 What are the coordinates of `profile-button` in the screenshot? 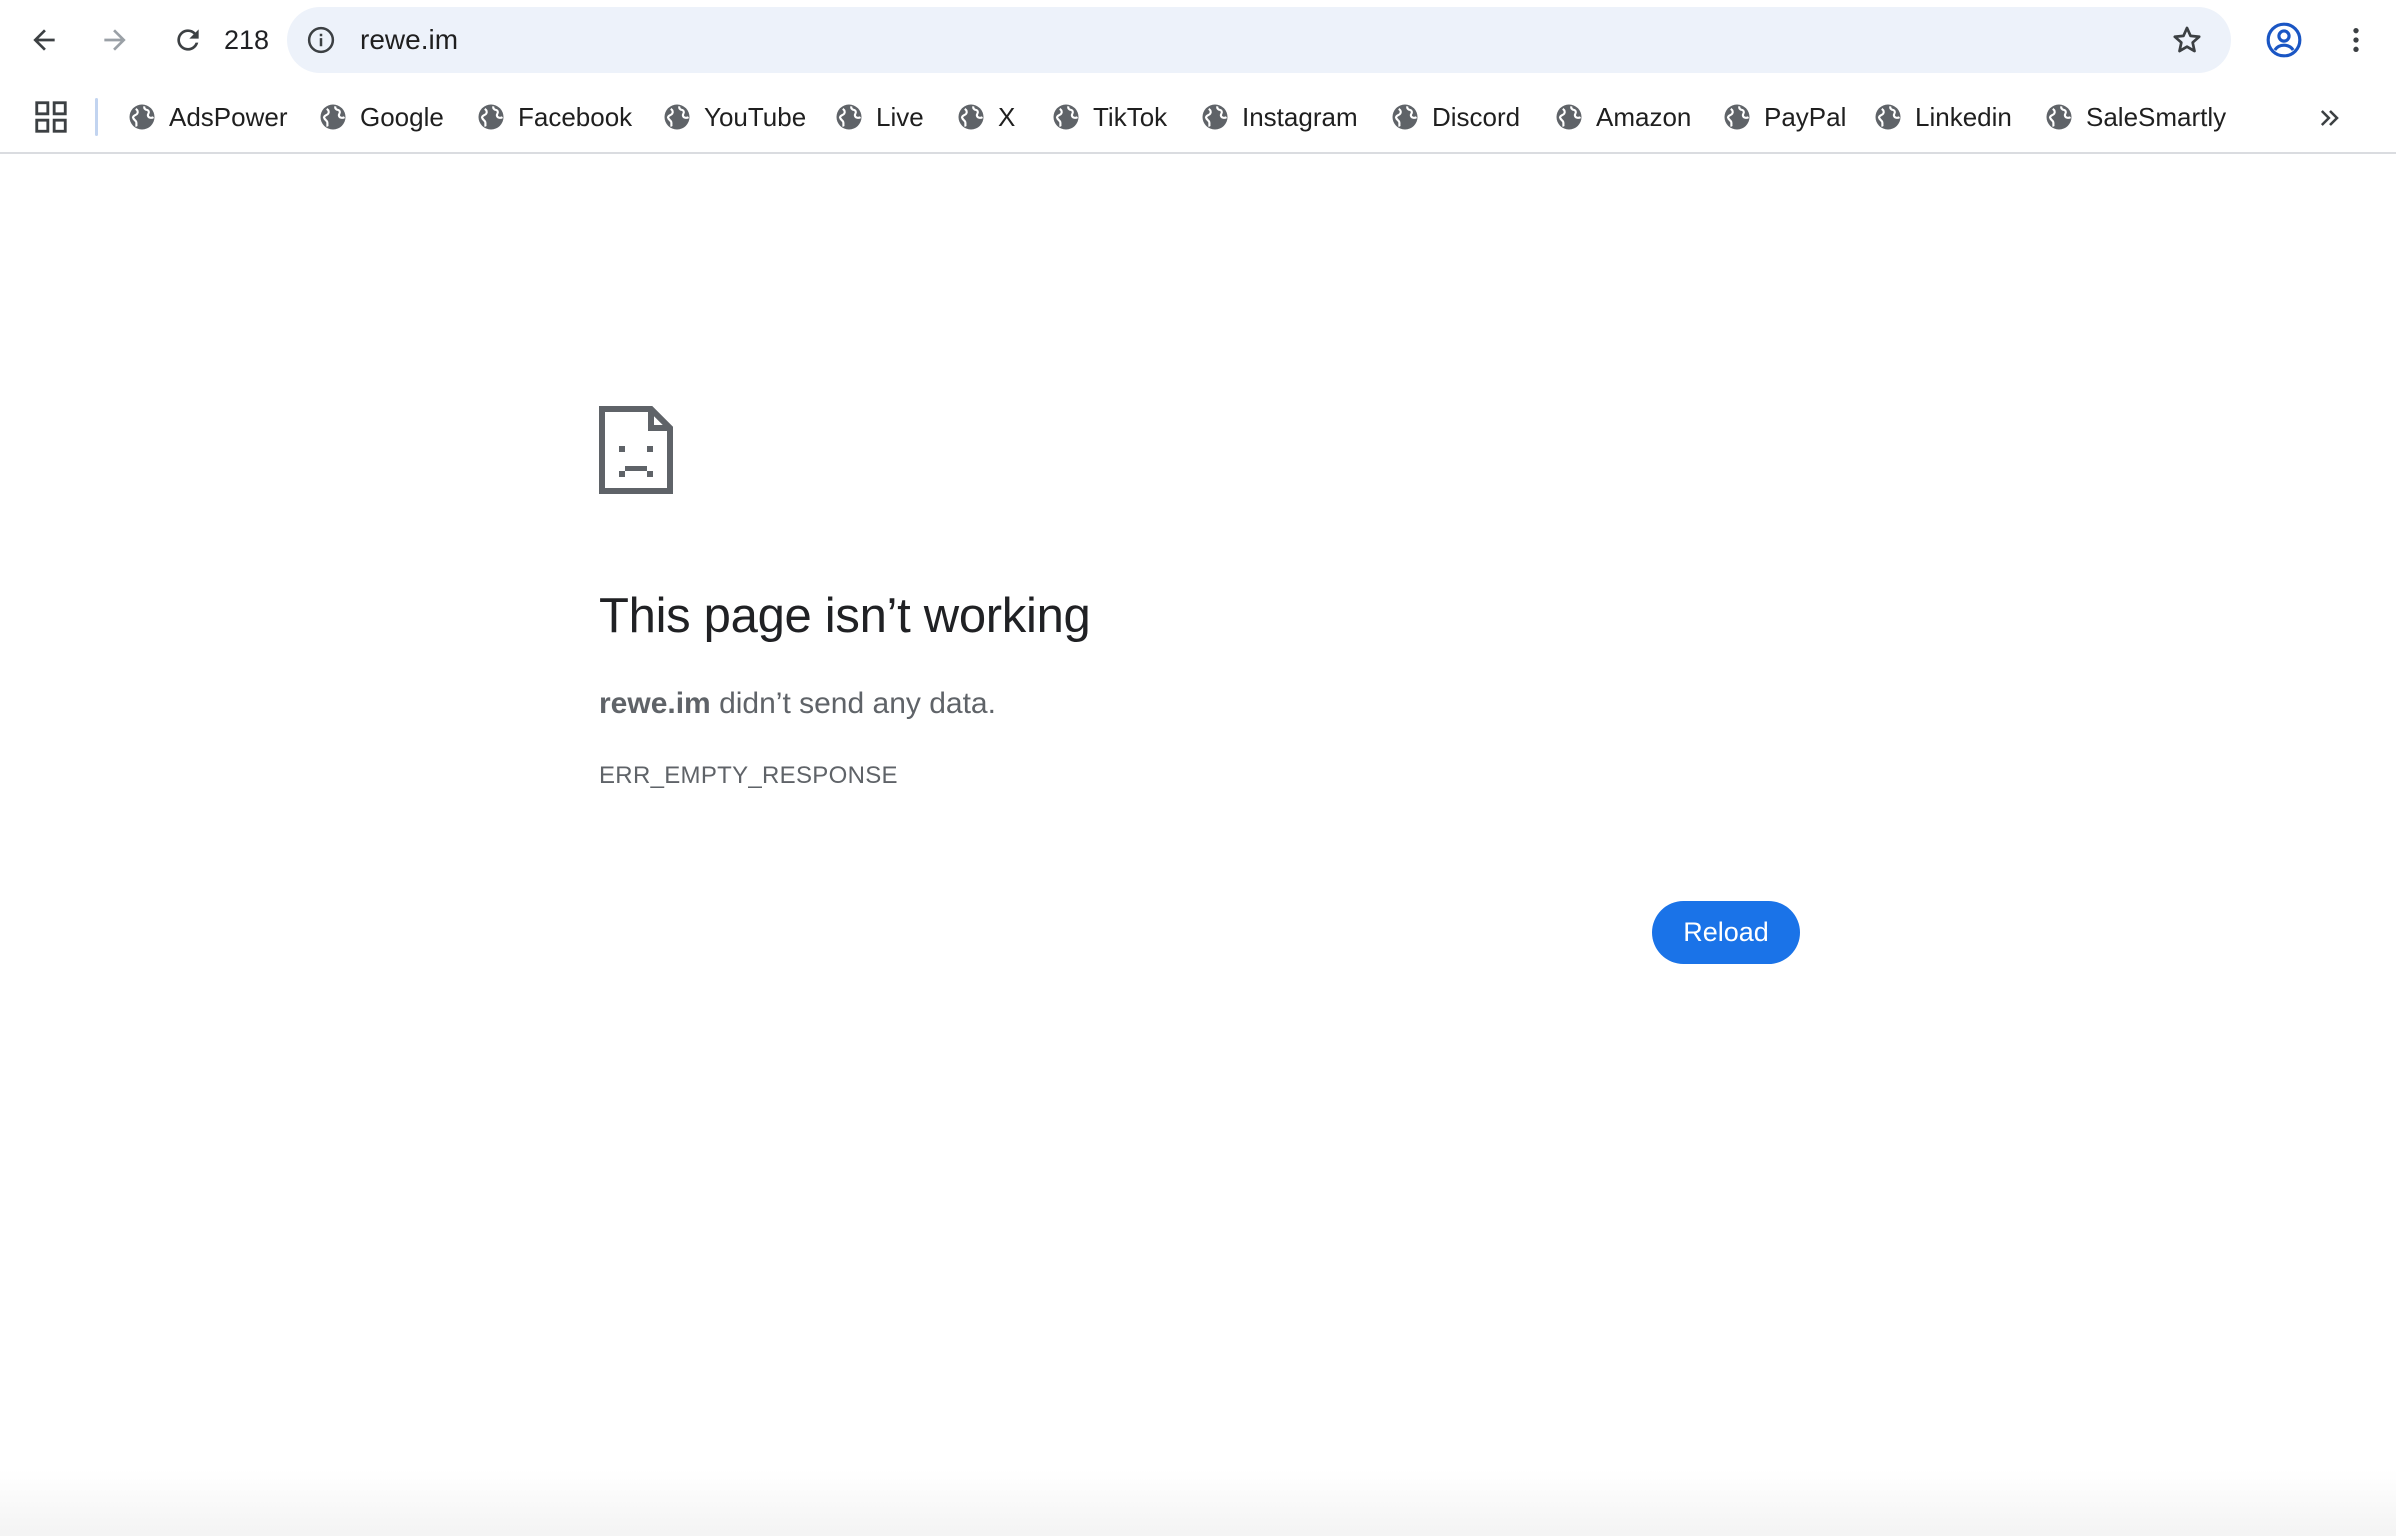 It's located at (2284, 40).